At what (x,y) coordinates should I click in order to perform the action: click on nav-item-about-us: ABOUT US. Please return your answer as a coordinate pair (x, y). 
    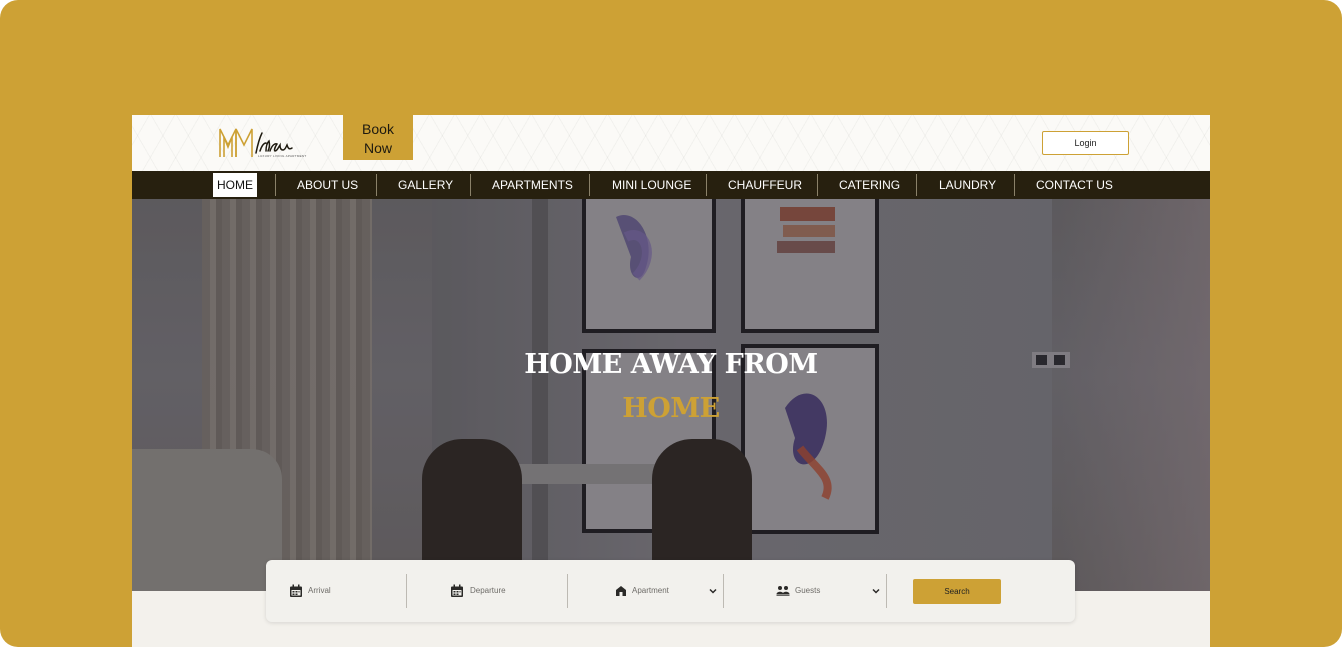
    Looking at the image, I should click on (327, 185).